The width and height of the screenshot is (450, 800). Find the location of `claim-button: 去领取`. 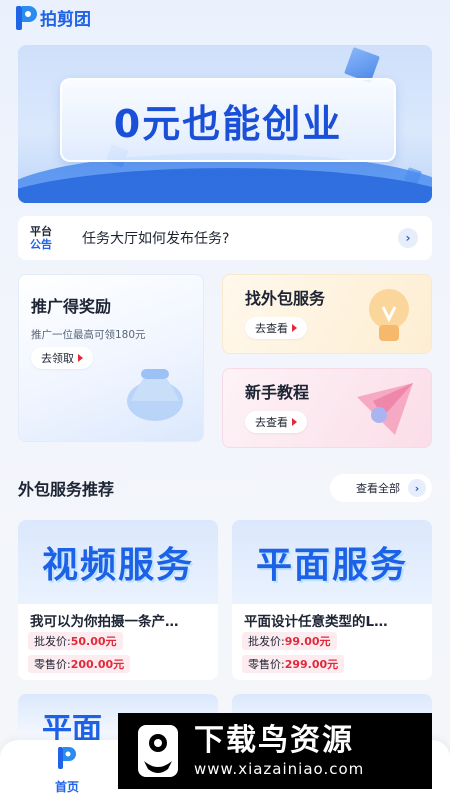

claim-button: 去领取 is located at coordinates (62, 358).